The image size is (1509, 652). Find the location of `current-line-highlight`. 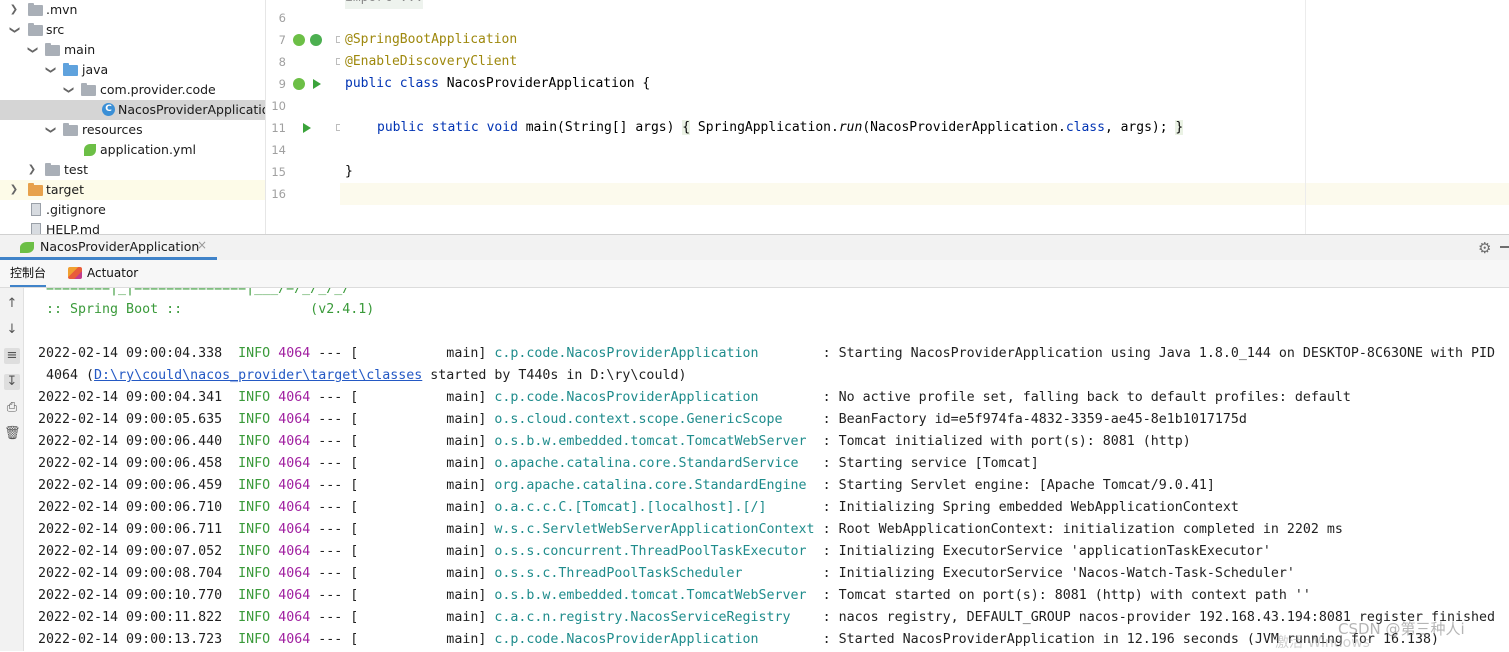

current-line-highlight is located at coordinates (924, 194).